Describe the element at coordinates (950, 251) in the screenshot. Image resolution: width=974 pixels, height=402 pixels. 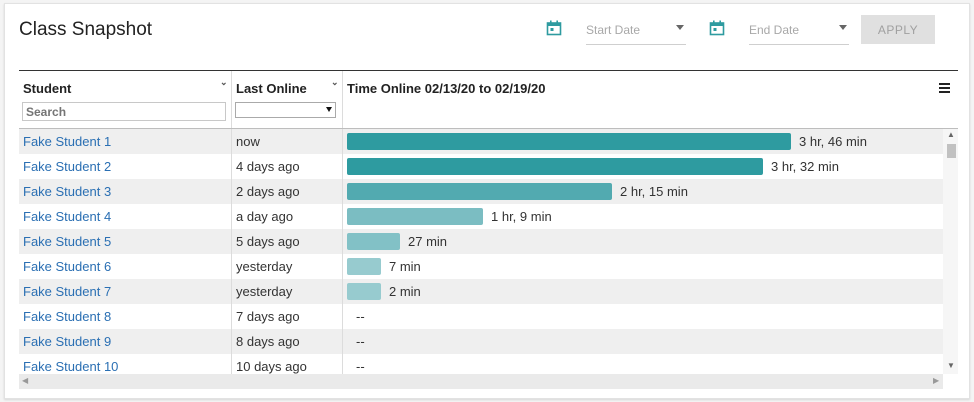
I see `vertical-scrollbar: ▲ ▼` at that location.